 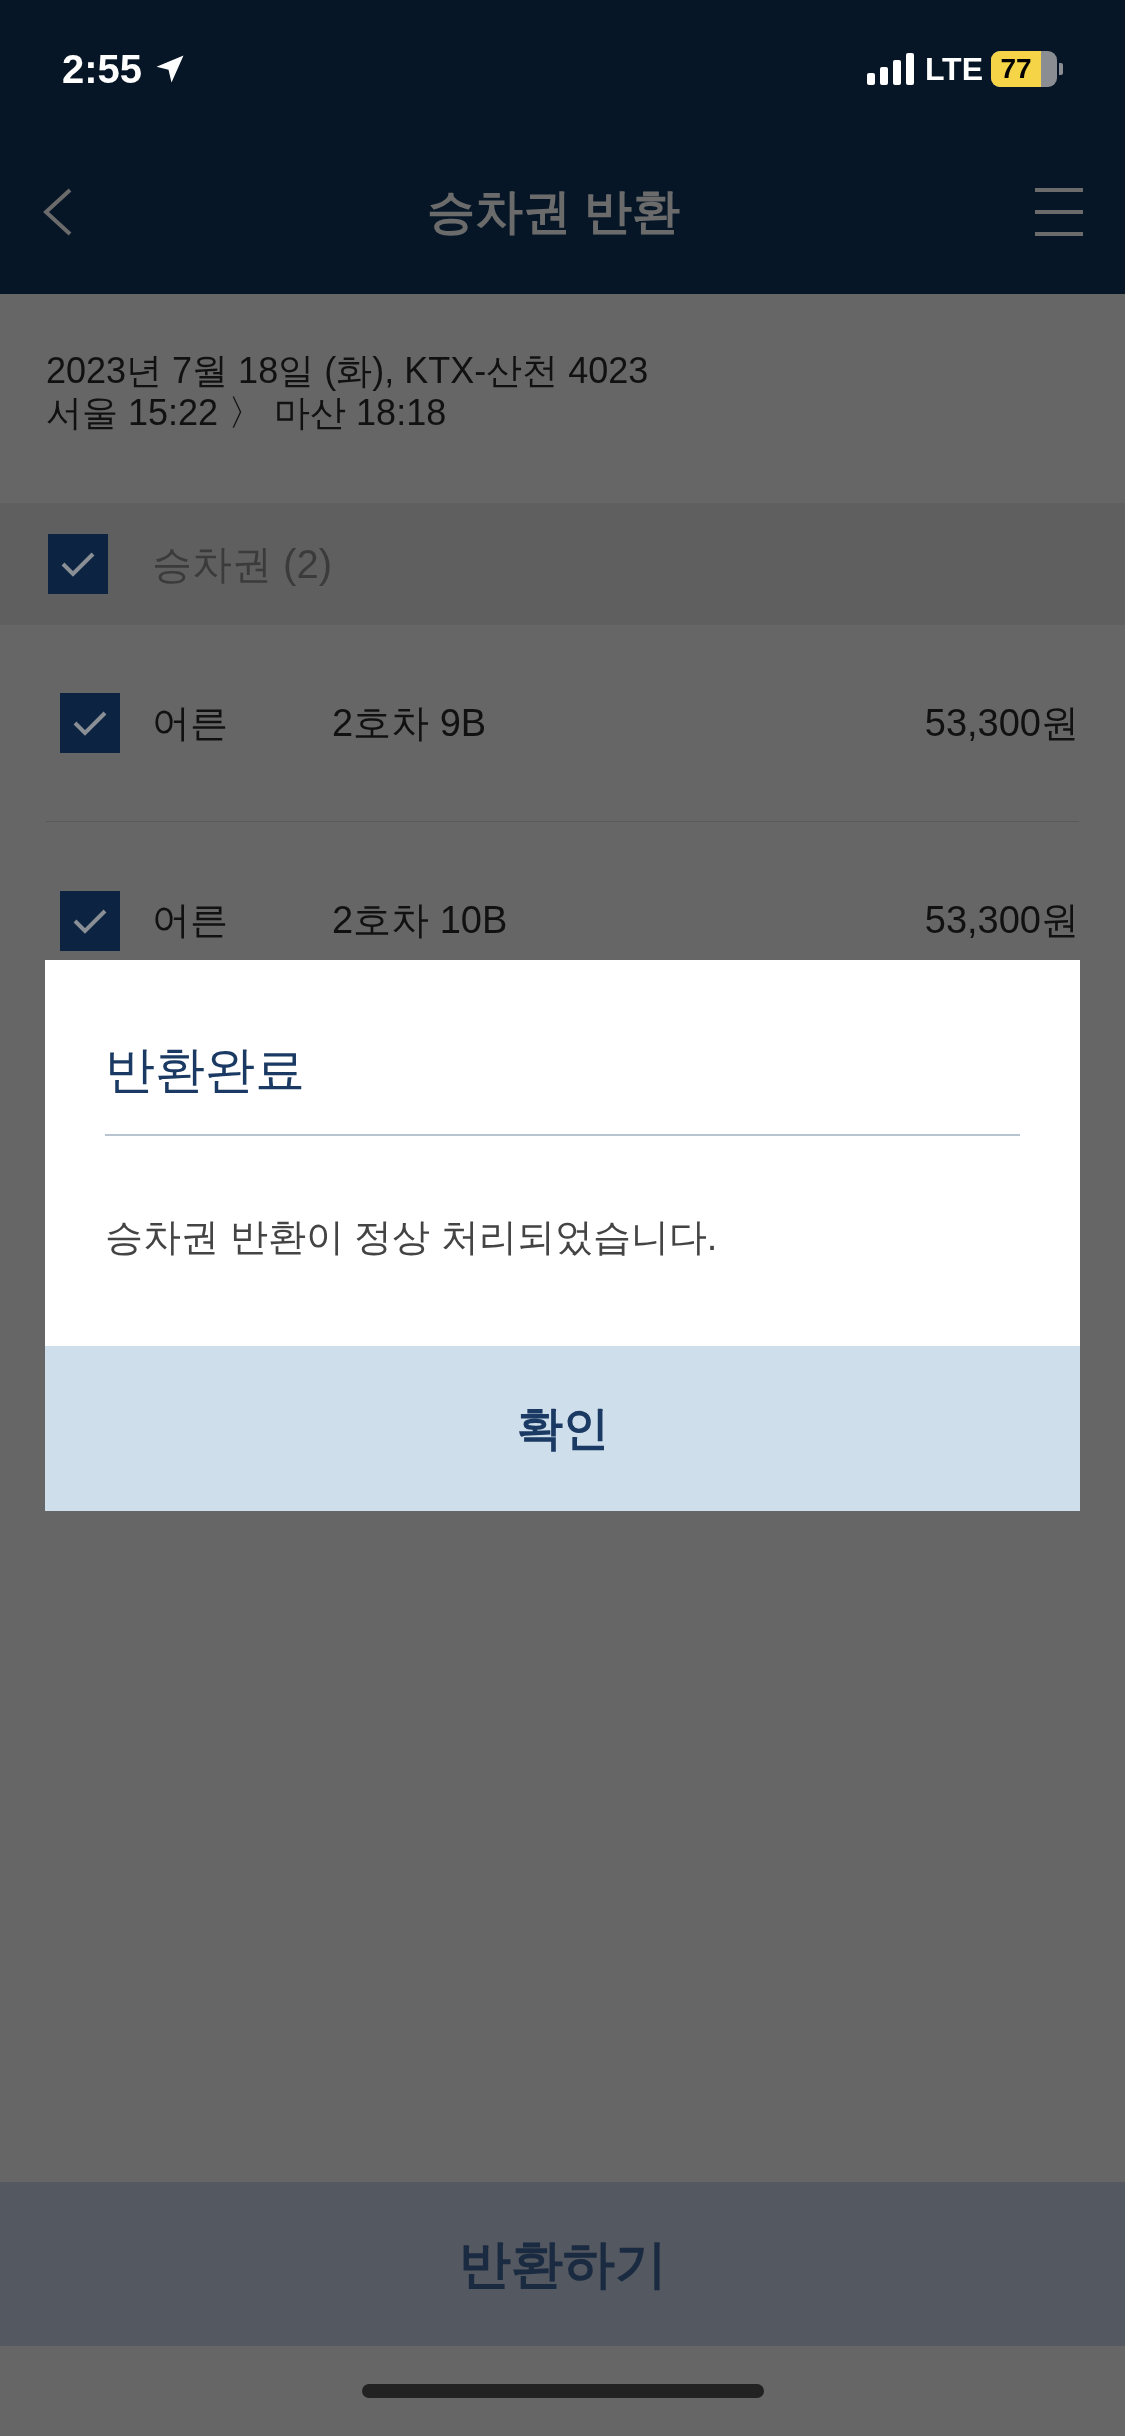 I want to click on dialog-message: 승차권 반환이 정상 처리되었습니다., so click(x=412, y=1237).